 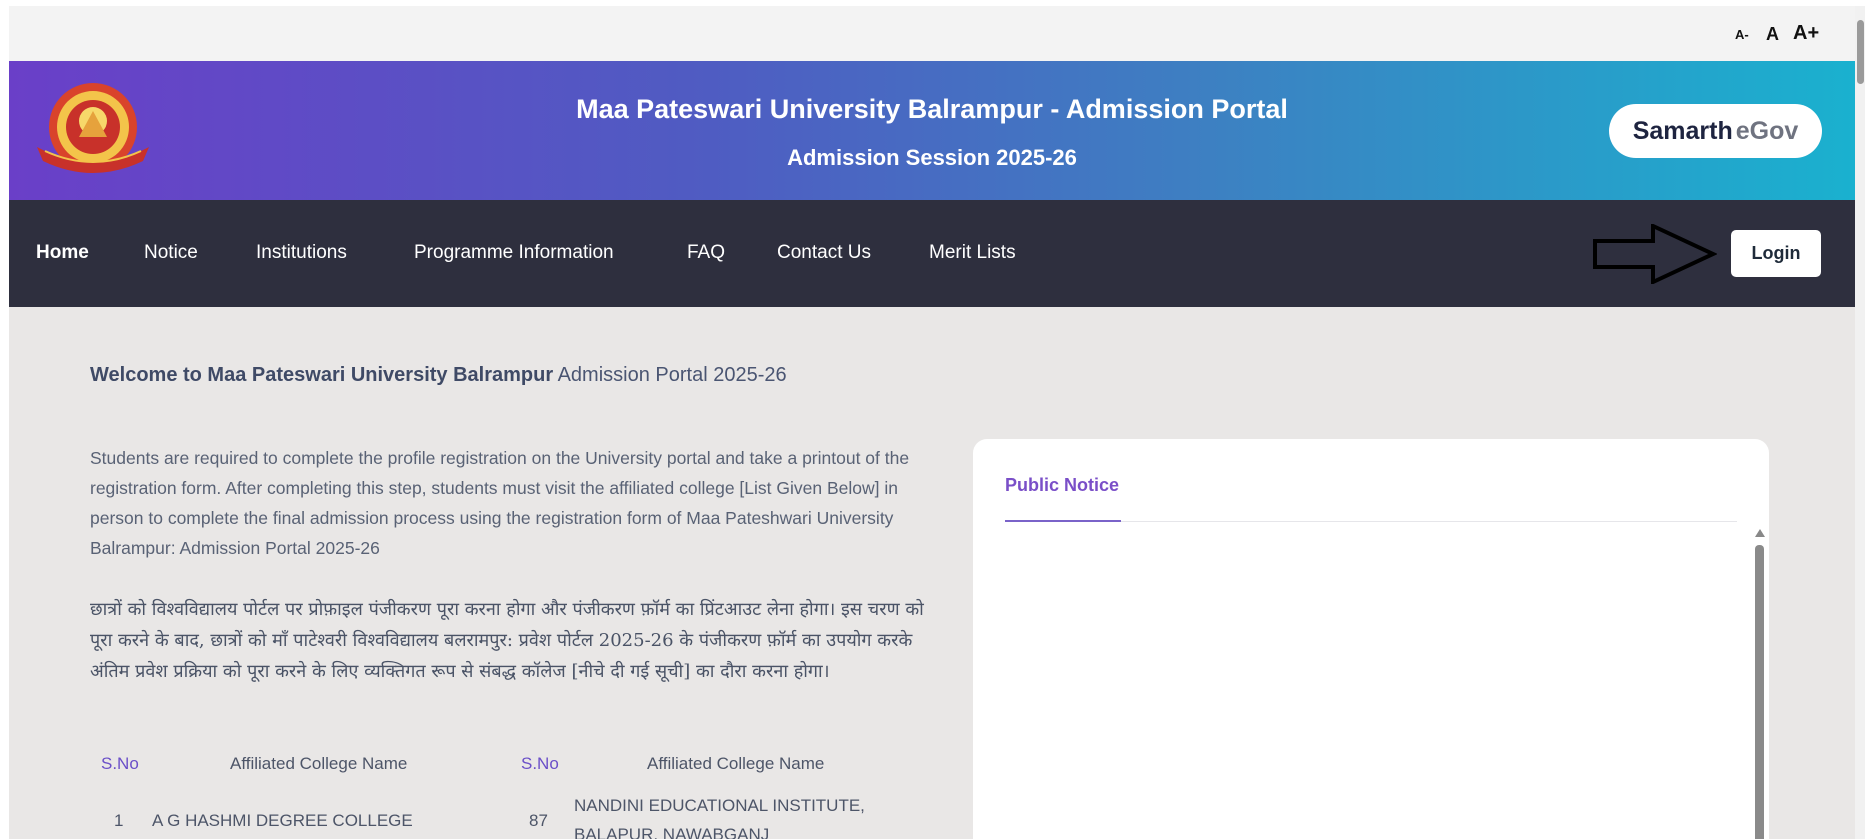 What do you see at coordinates (972, 253) in the screenshot?
I see `nav-merit-lists: Merit Lists` at bounding box center [972, 253].